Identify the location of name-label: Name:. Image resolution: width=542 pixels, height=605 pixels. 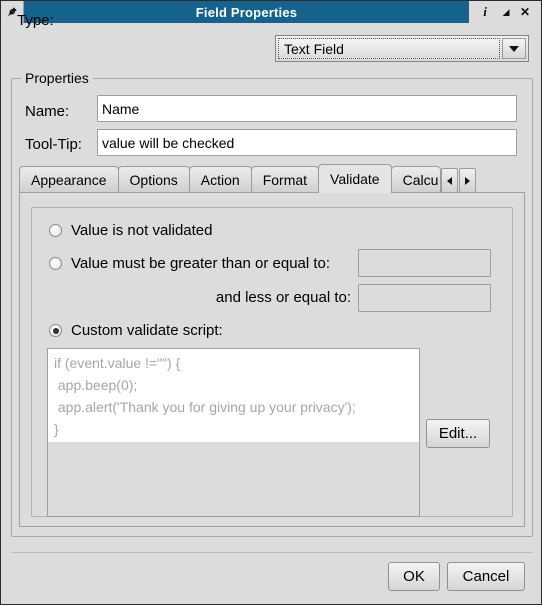
(47, 111).